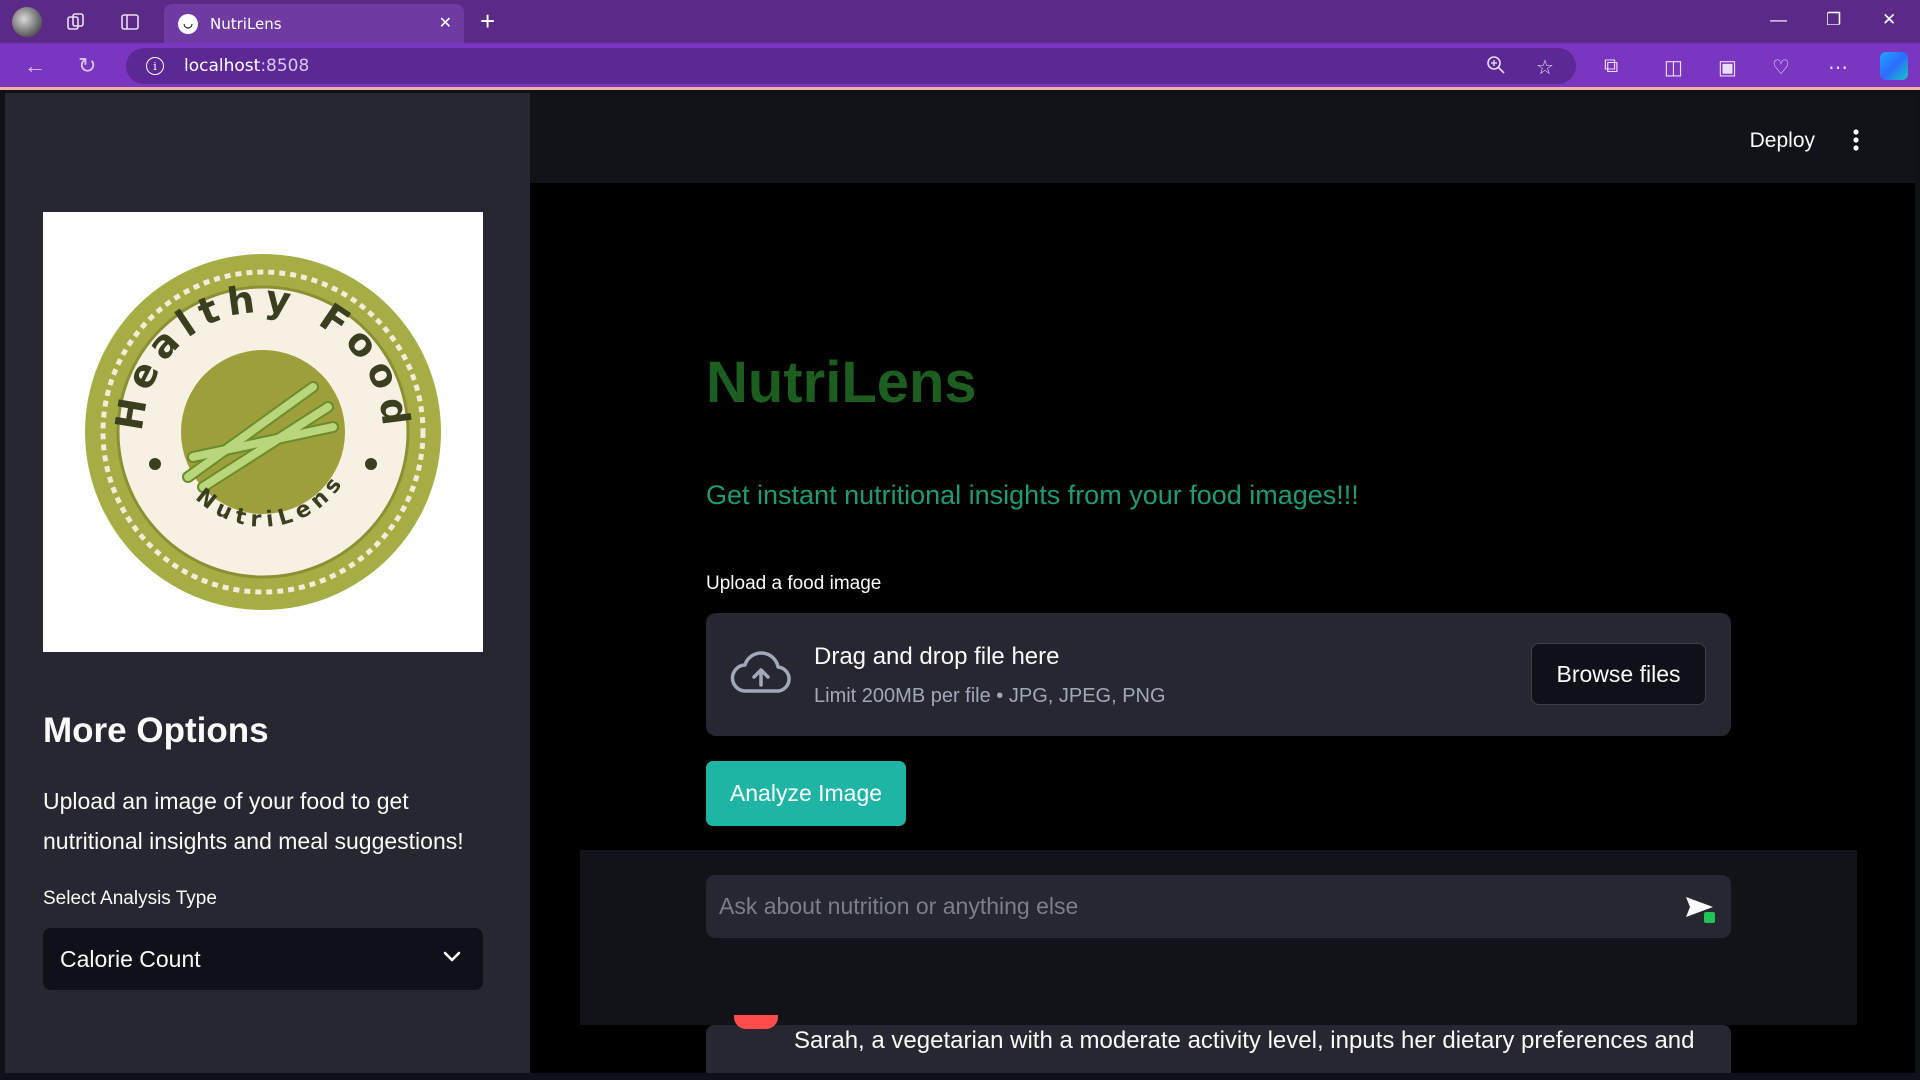 The image size is (1920, 1080). What do you see at coordinates (188, 23) in the screenshot?
I see `streamlit-favicon-icon: ◡` at bounding box center [188, 23].